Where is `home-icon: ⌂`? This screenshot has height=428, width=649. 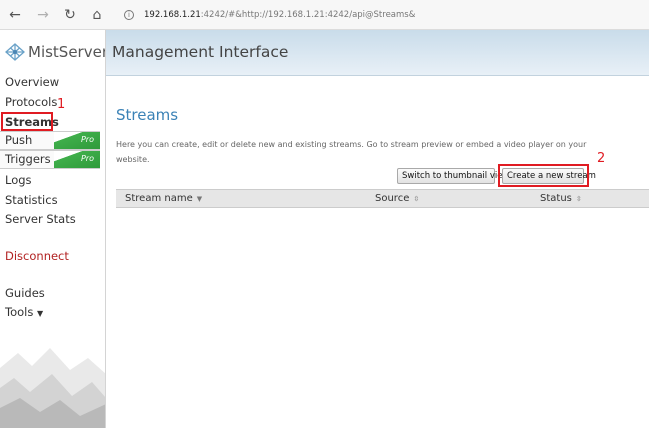
home-icon: ⌂ is located at coordinates (97, 15).